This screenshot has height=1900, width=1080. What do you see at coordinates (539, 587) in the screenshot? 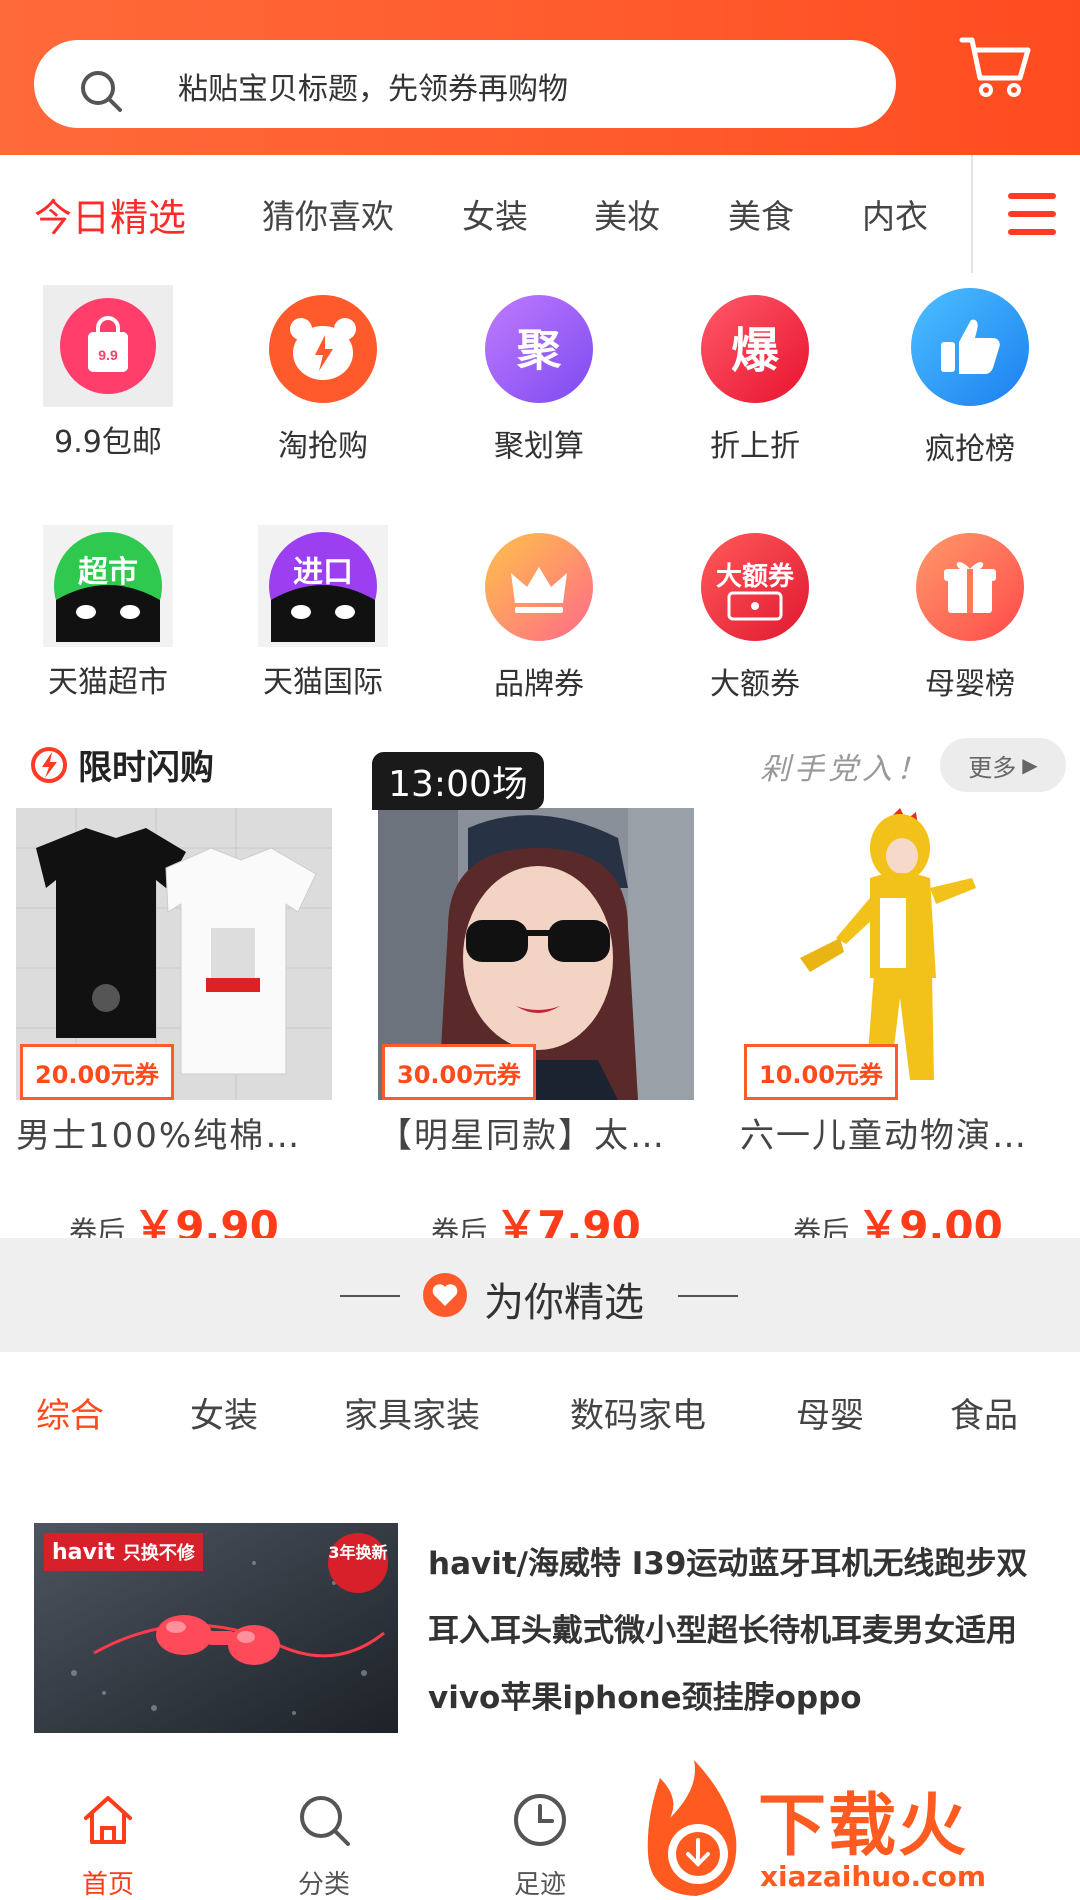
I see `crown-icon` at bounding box center [539, 587].